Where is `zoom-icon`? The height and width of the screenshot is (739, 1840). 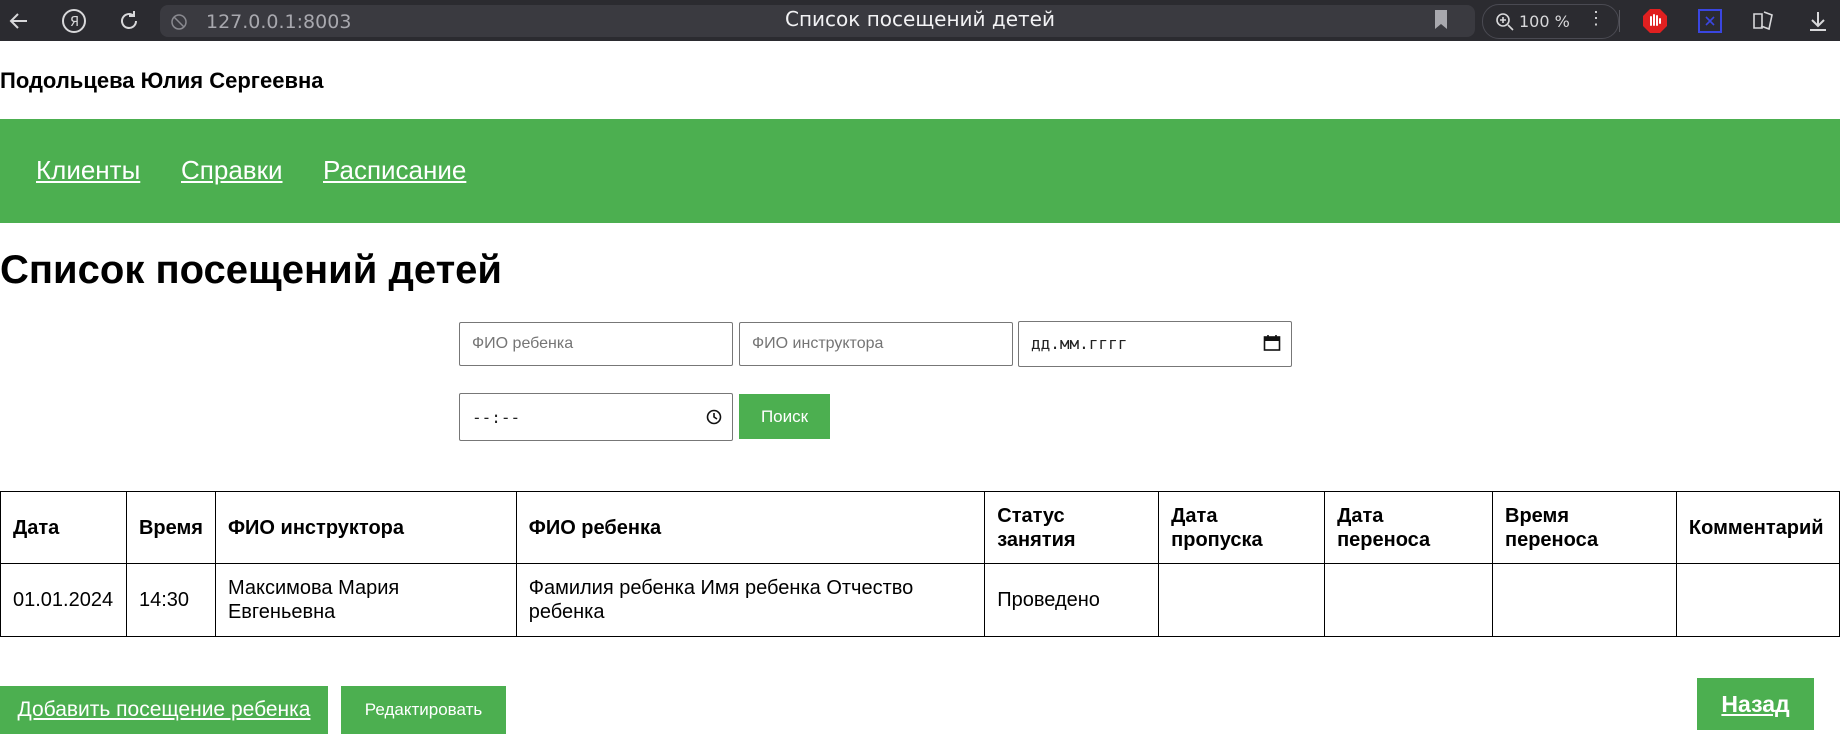 zoom-icon is located at coordinates (1505, 24).